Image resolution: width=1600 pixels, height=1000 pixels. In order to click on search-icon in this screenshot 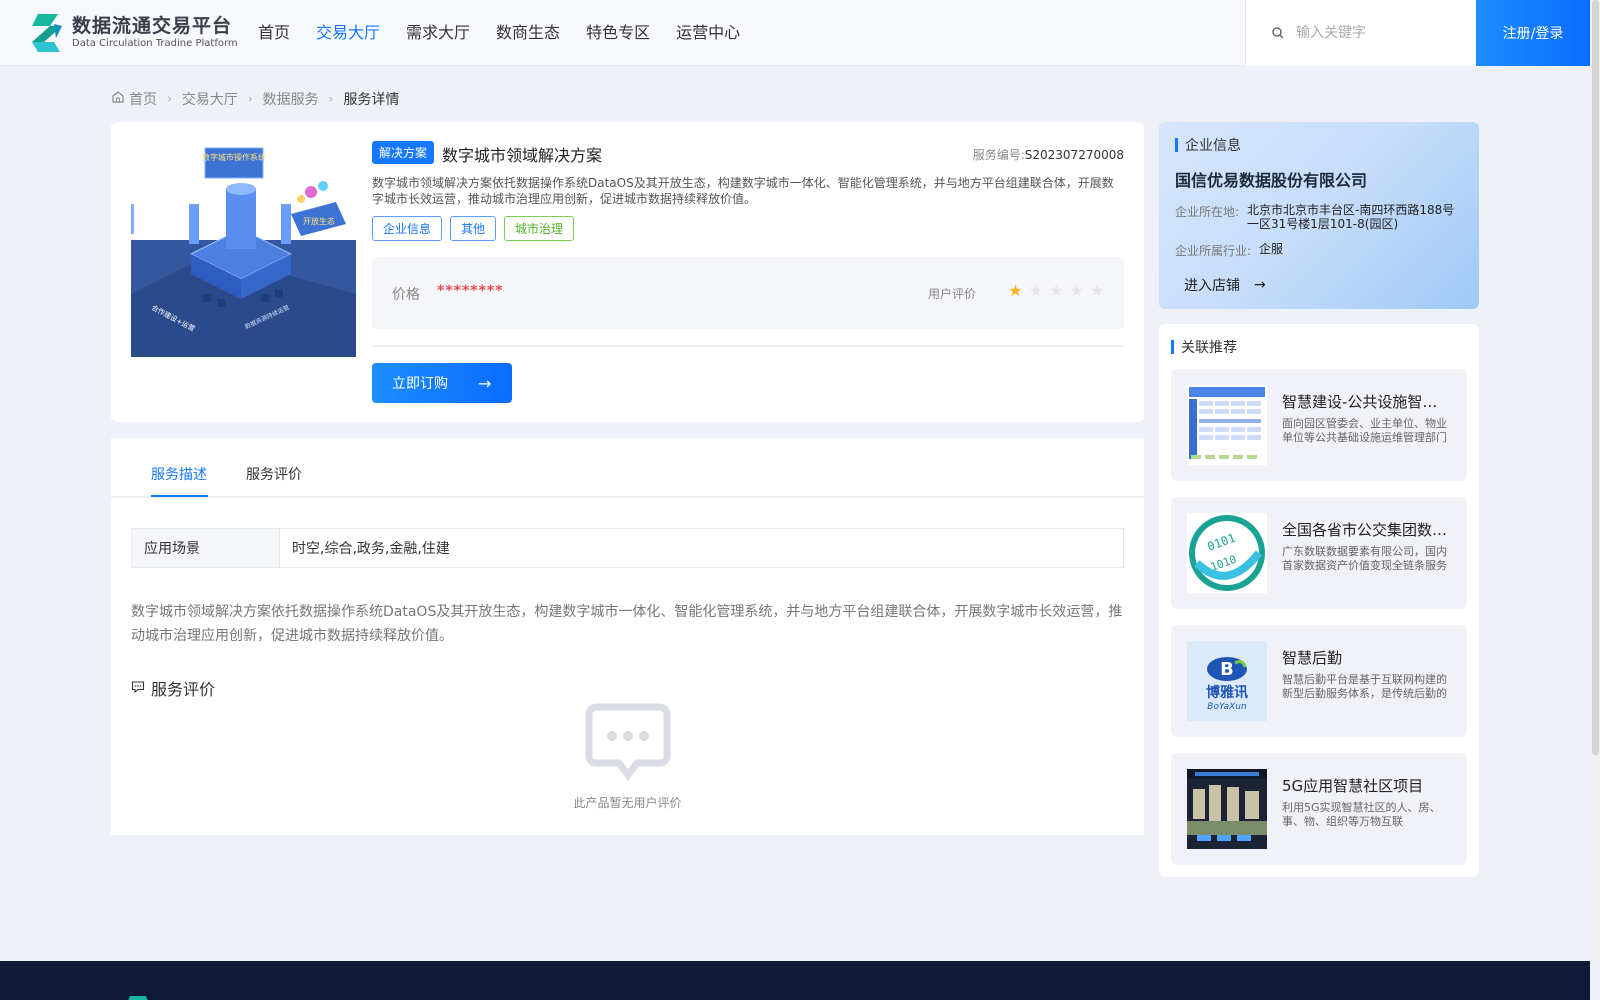, I will do `click(1278, 33)`.